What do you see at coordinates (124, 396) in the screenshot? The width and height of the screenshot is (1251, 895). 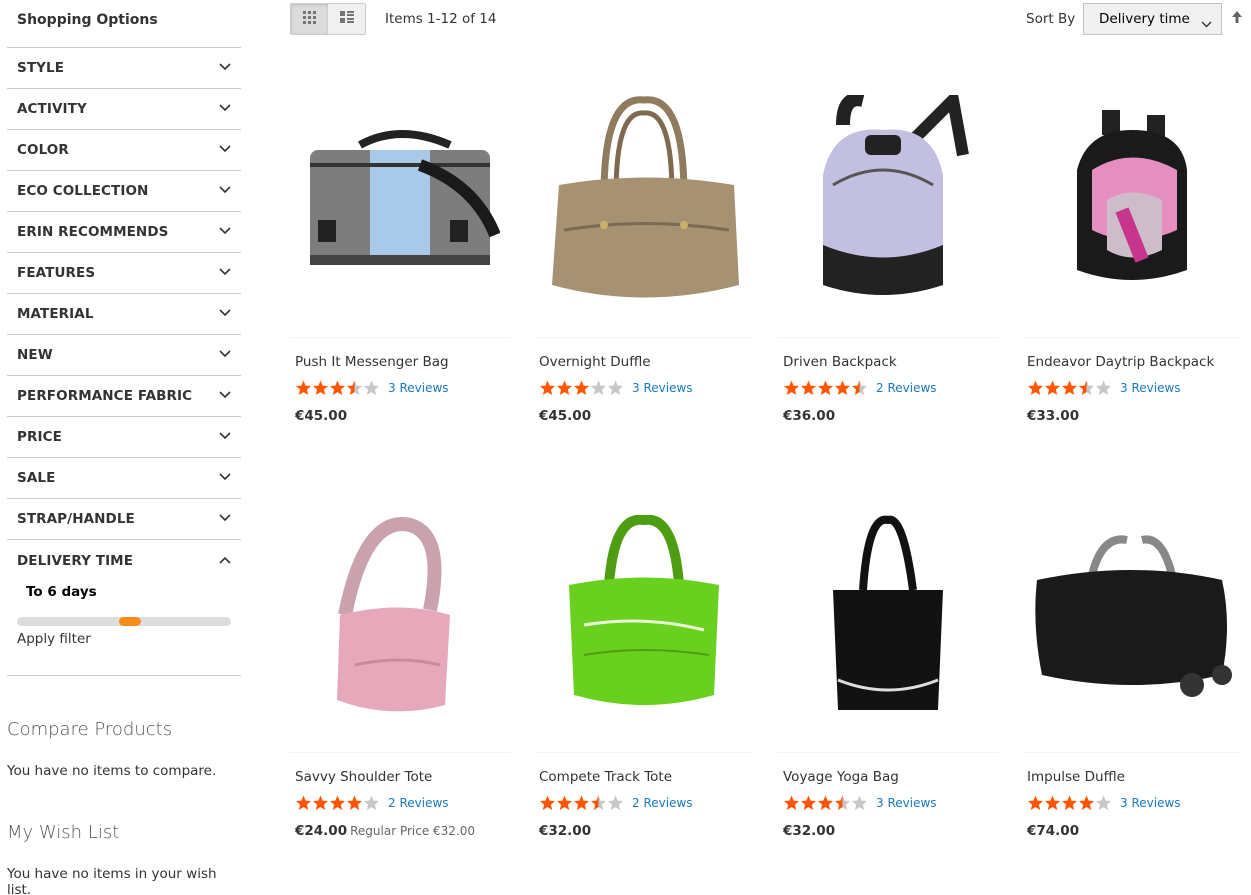 I see `filter-performance-fabric: PERFORMANCE FABRIC` at bounding box center [124, 396].